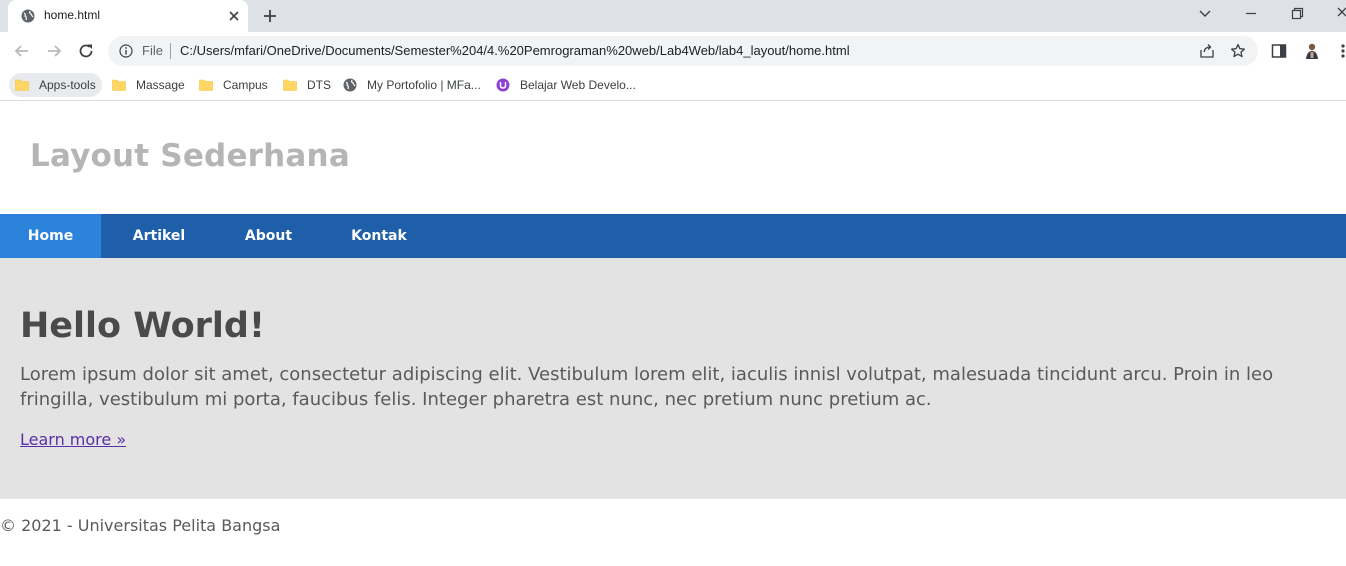 This screenshot has width=1346, height=566. Describe the element at coordinates (152, 50) in the screenshot. I see `url-scheme-label: File` at that location.